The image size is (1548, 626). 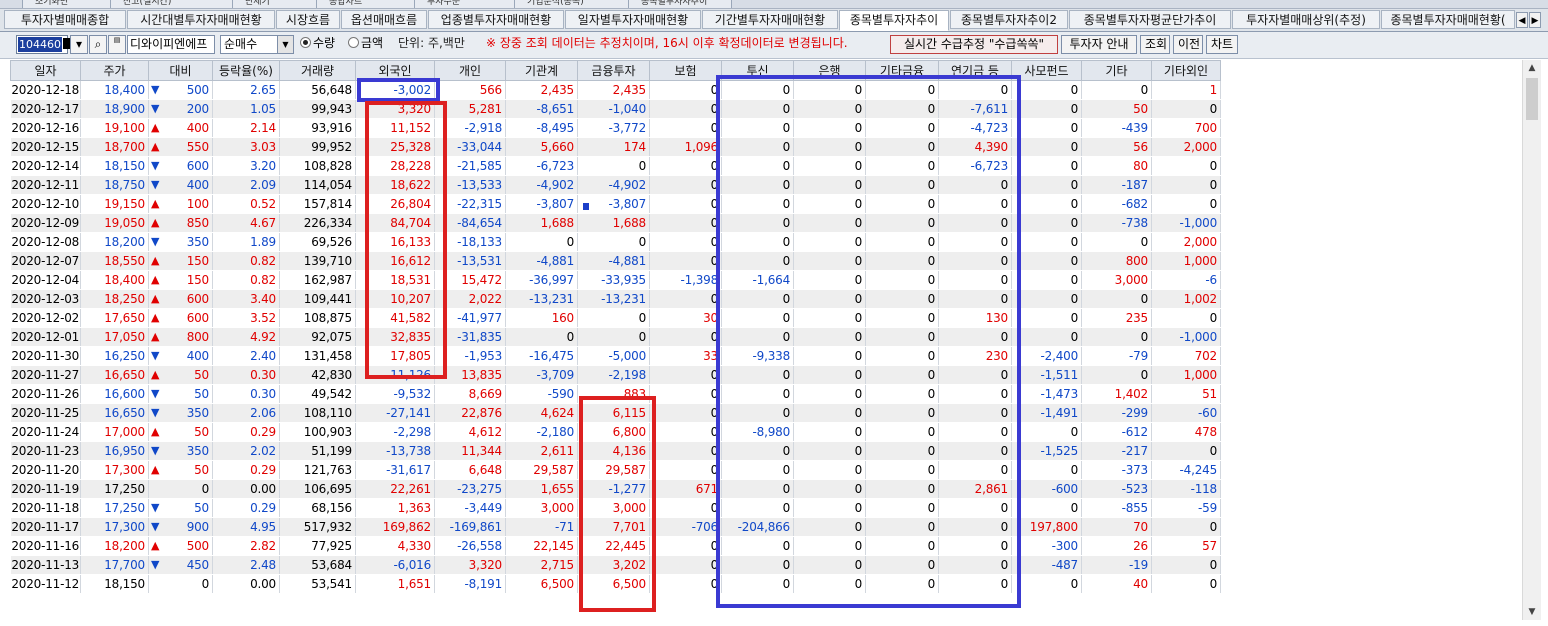 What do you see at coordinates (1531, 340) in the screenshot?
I see `vertical-scrollbar: ▲ ▼` at bounding box center [1531, 340].